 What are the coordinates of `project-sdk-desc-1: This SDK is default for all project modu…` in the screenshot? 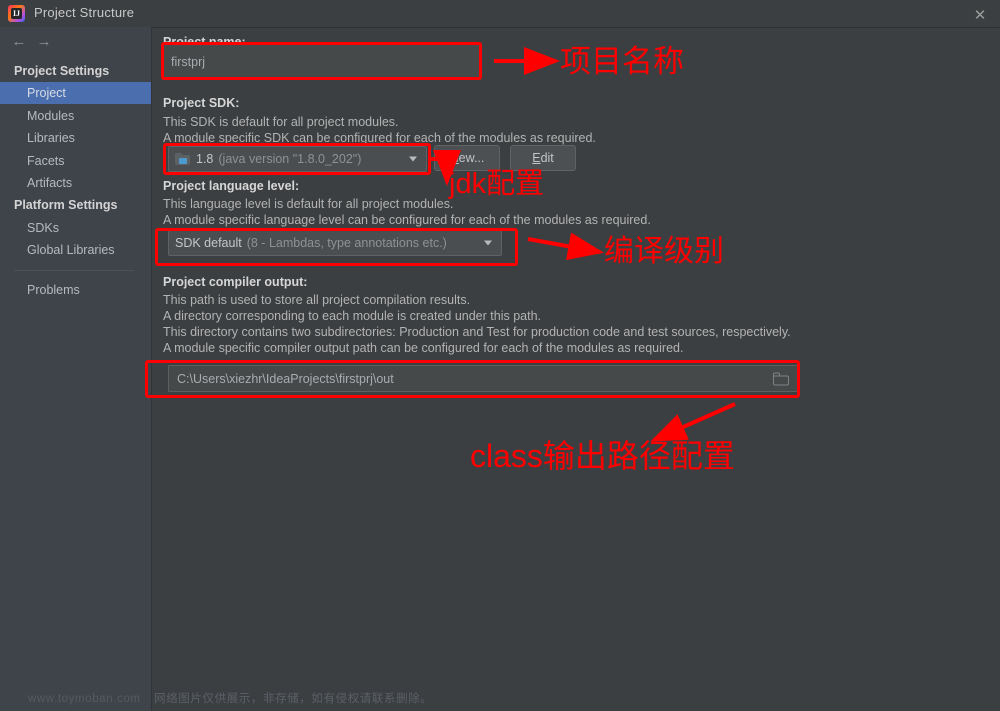 It's located at (281, 122).